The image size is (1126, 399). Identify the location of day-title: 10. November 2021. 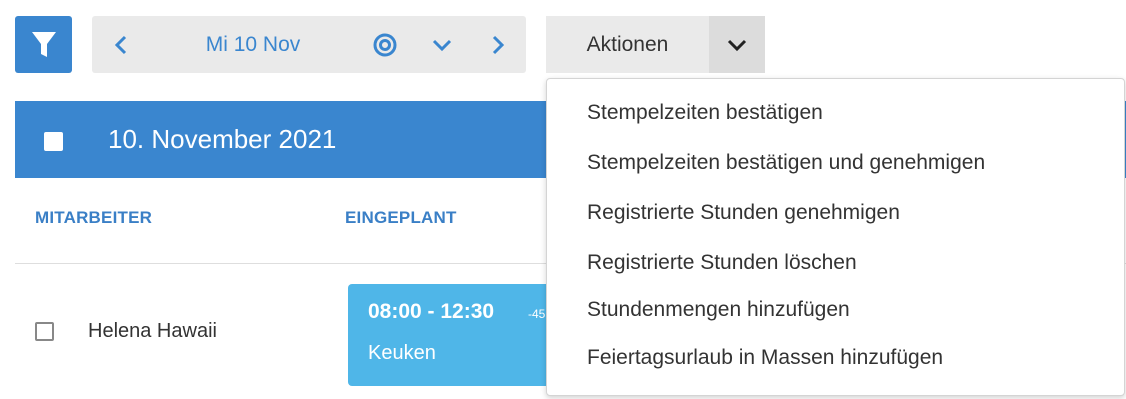
(222, 139).